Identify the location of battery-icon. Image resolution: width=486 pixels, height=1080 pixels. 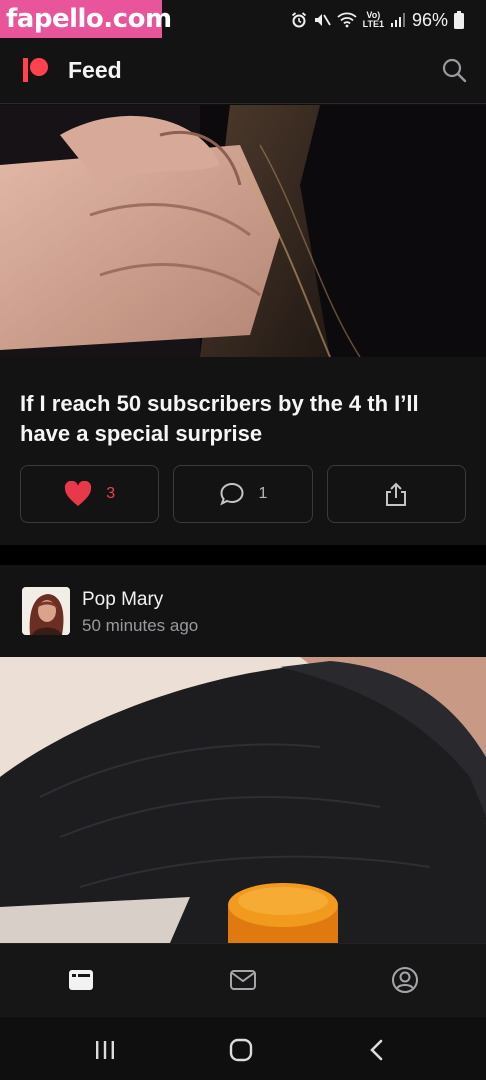
(459, 20).